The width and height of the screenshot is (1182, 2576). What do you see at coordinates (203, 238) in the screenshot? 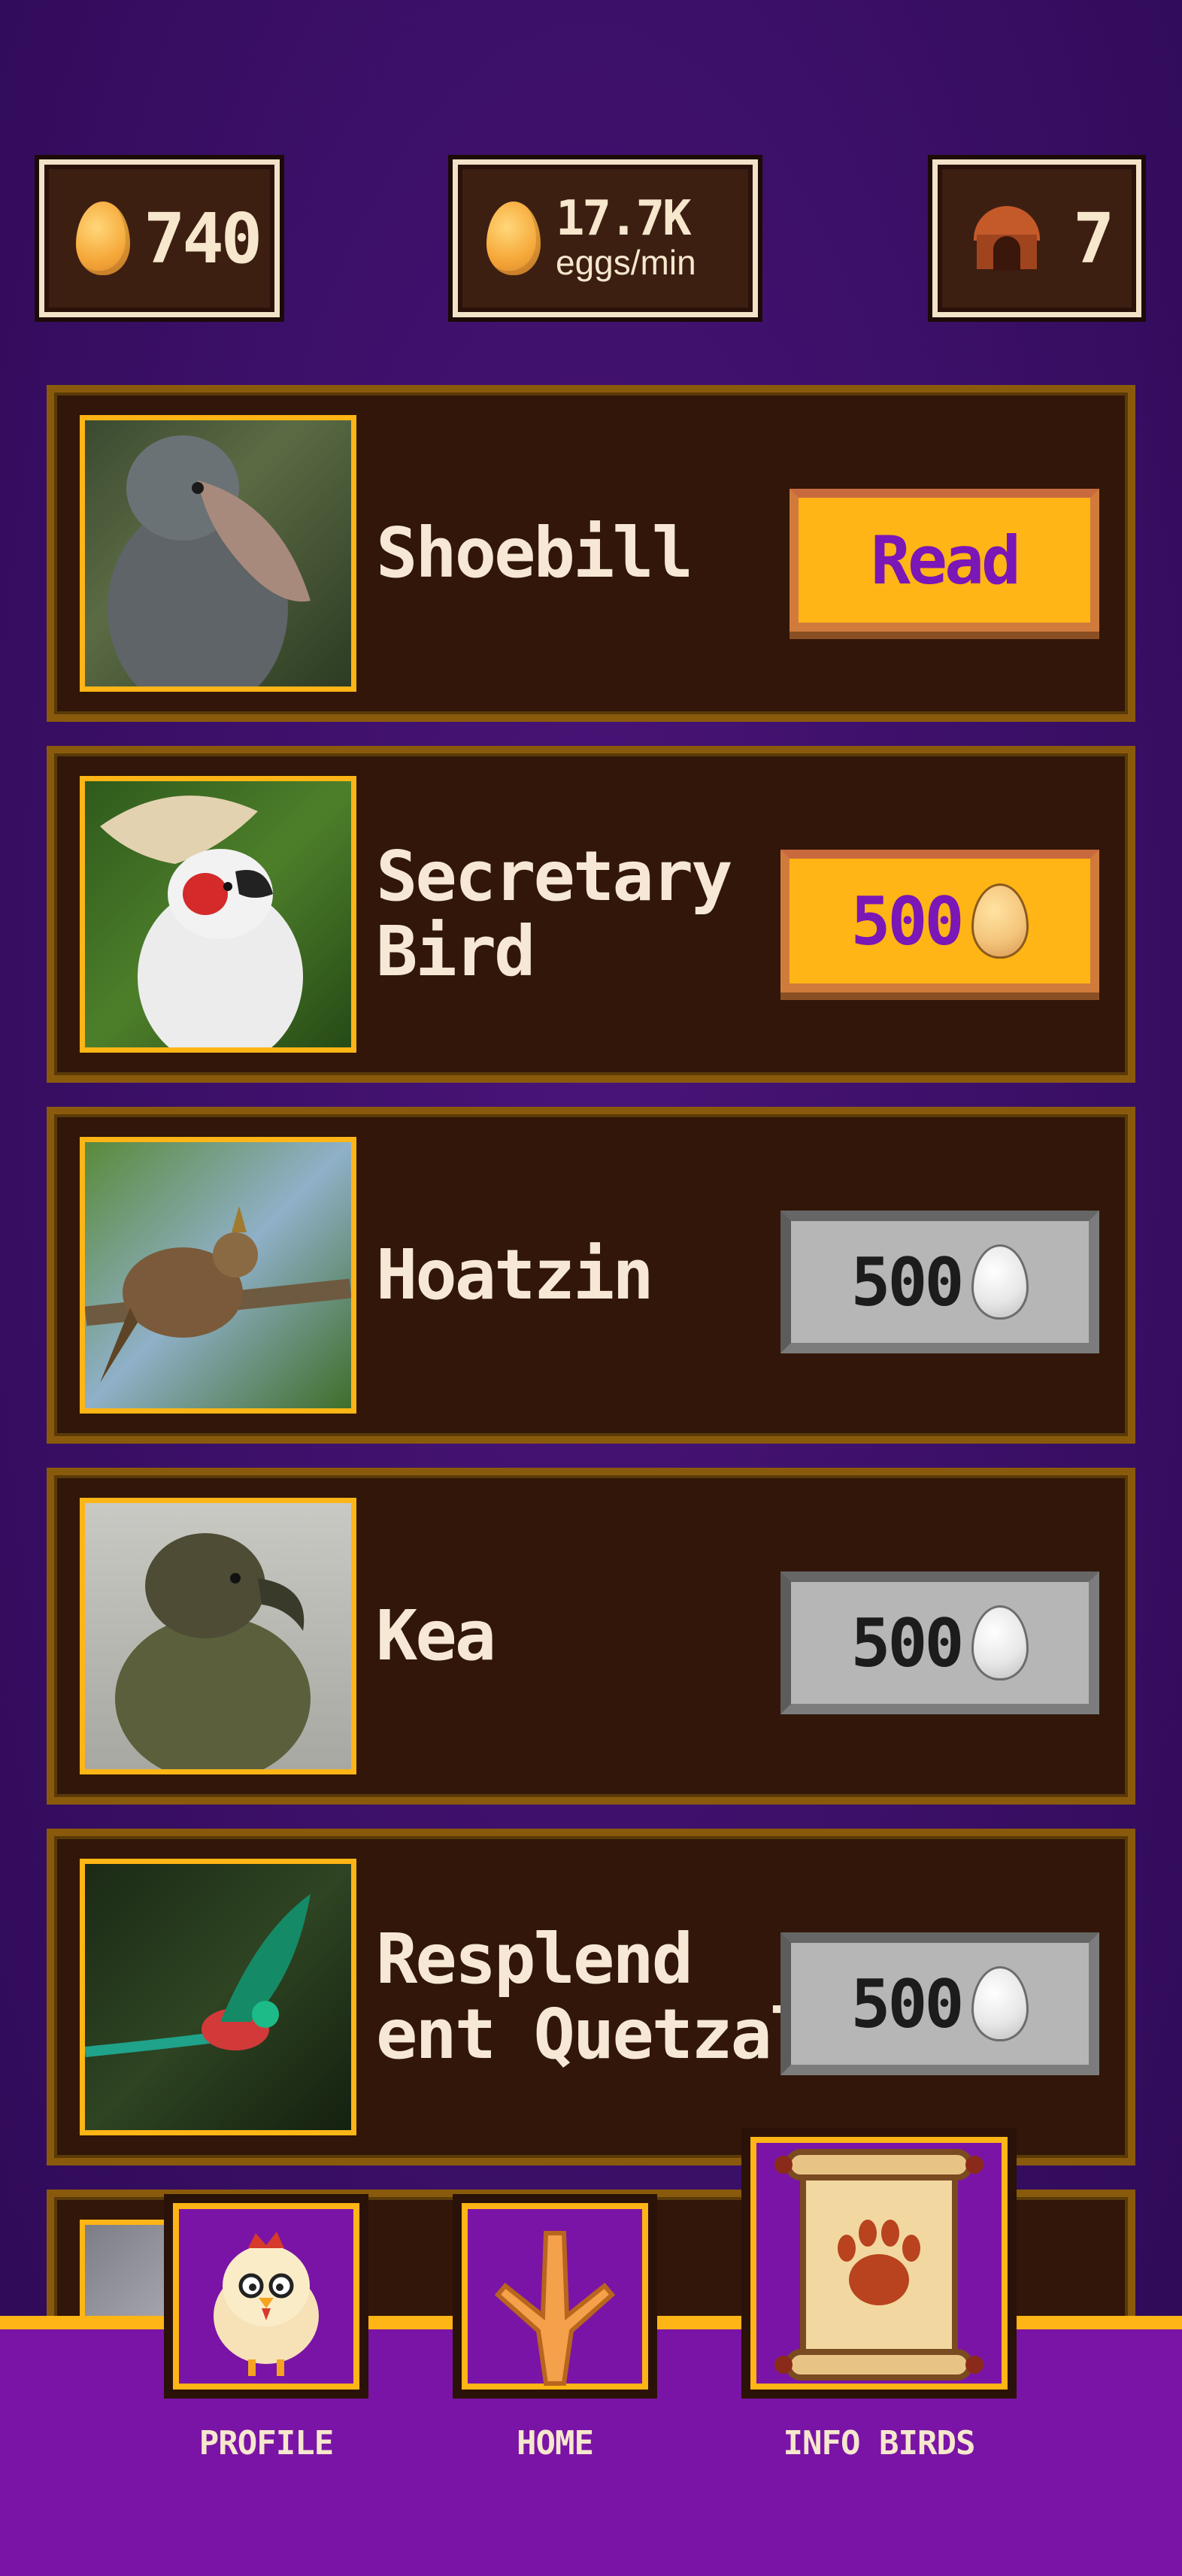
I see `egg-count: 740` at bounding box center [203, 238].